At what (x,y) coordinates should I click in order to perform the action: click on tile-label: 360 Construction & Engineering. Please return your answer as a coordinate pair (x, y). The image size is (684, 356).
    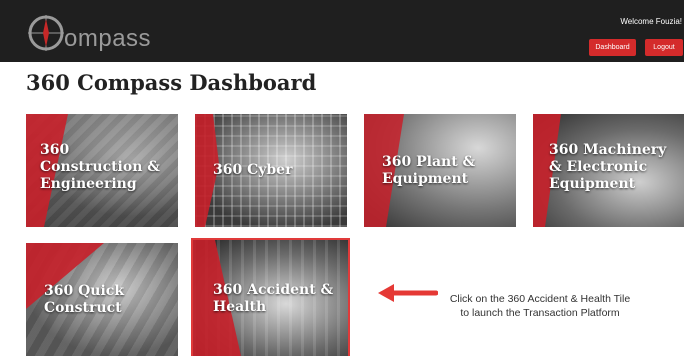
    Looking at the image, I should click on (100, 167).